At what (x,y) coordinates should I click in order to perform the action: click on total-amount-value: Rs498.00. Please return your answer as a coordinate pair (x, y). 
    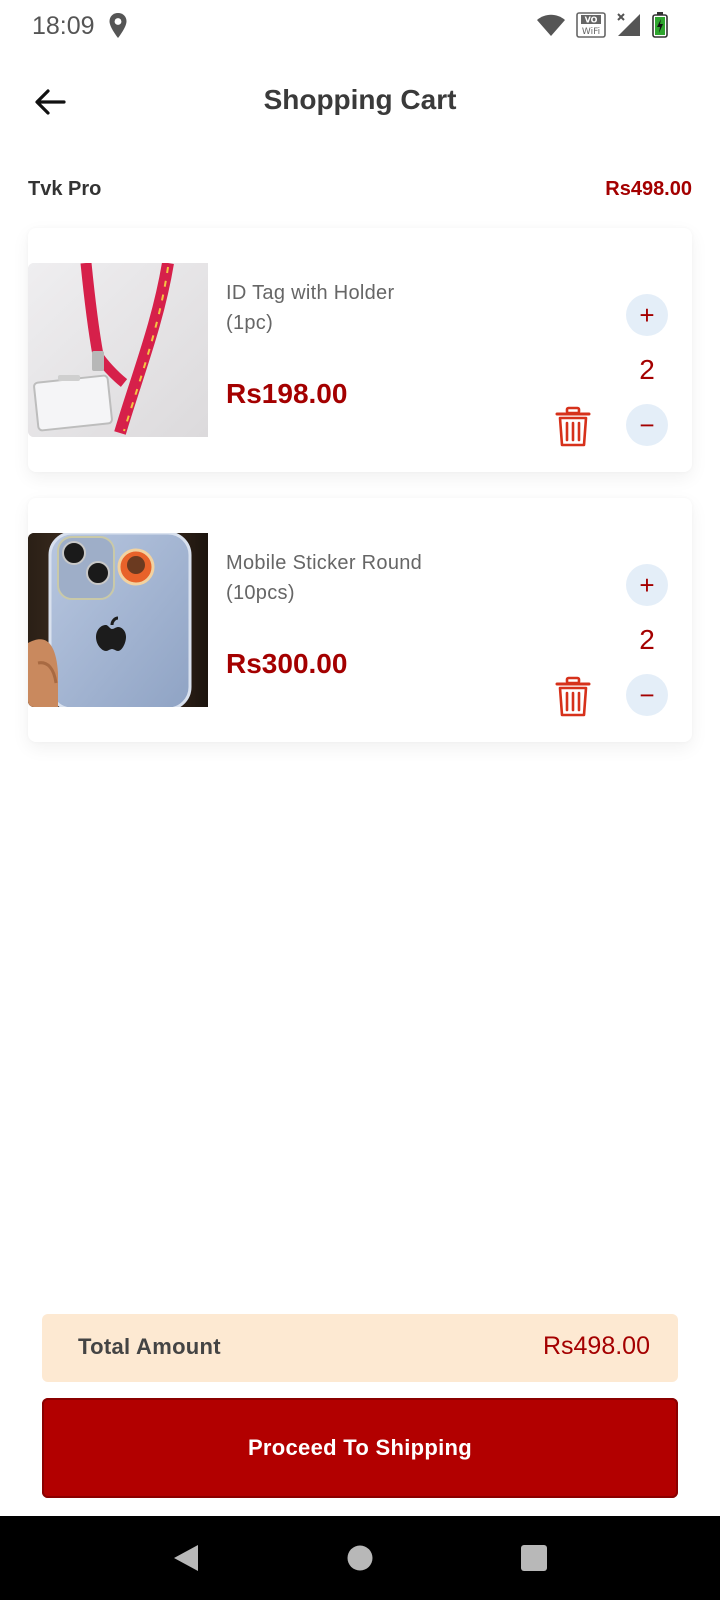
    Looking at the image, I should click on (596, 1346).